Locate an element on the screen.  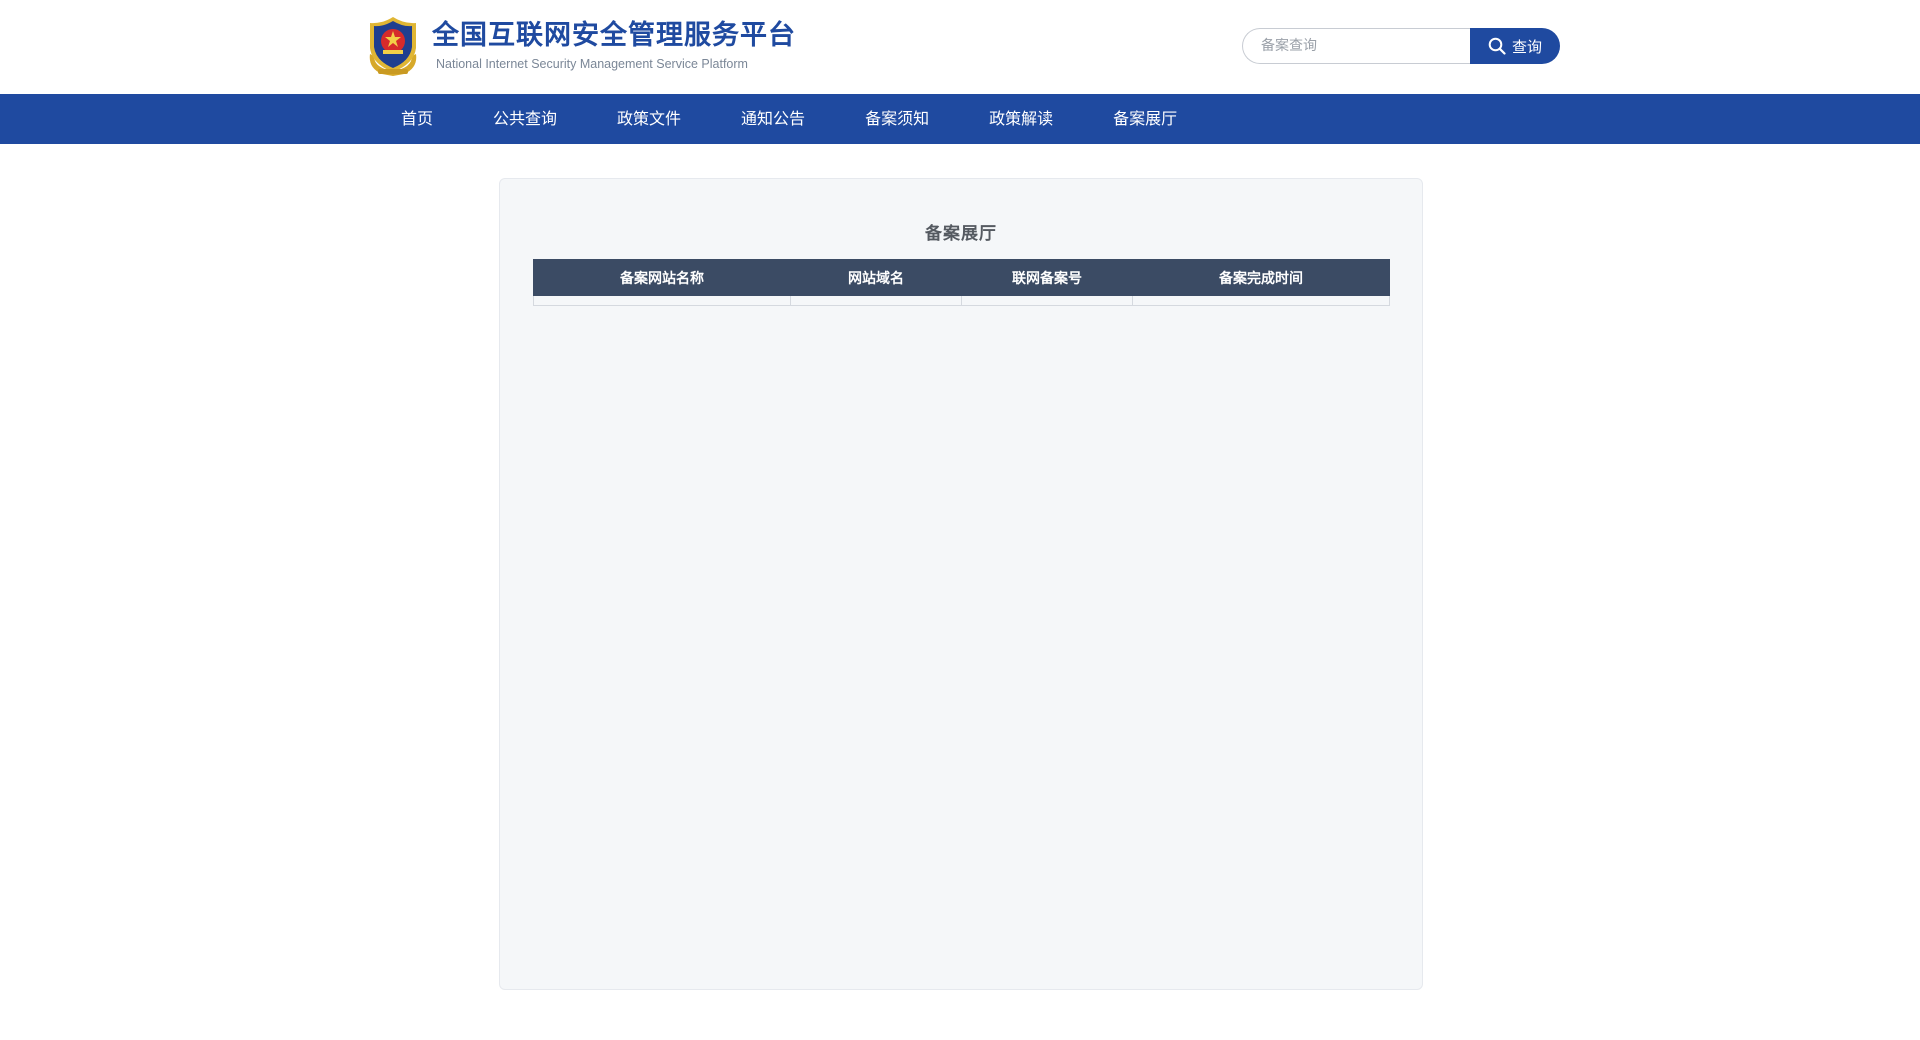
site-title: 全国互联网安全管理服务平台 is located at coordinates (614, 35).